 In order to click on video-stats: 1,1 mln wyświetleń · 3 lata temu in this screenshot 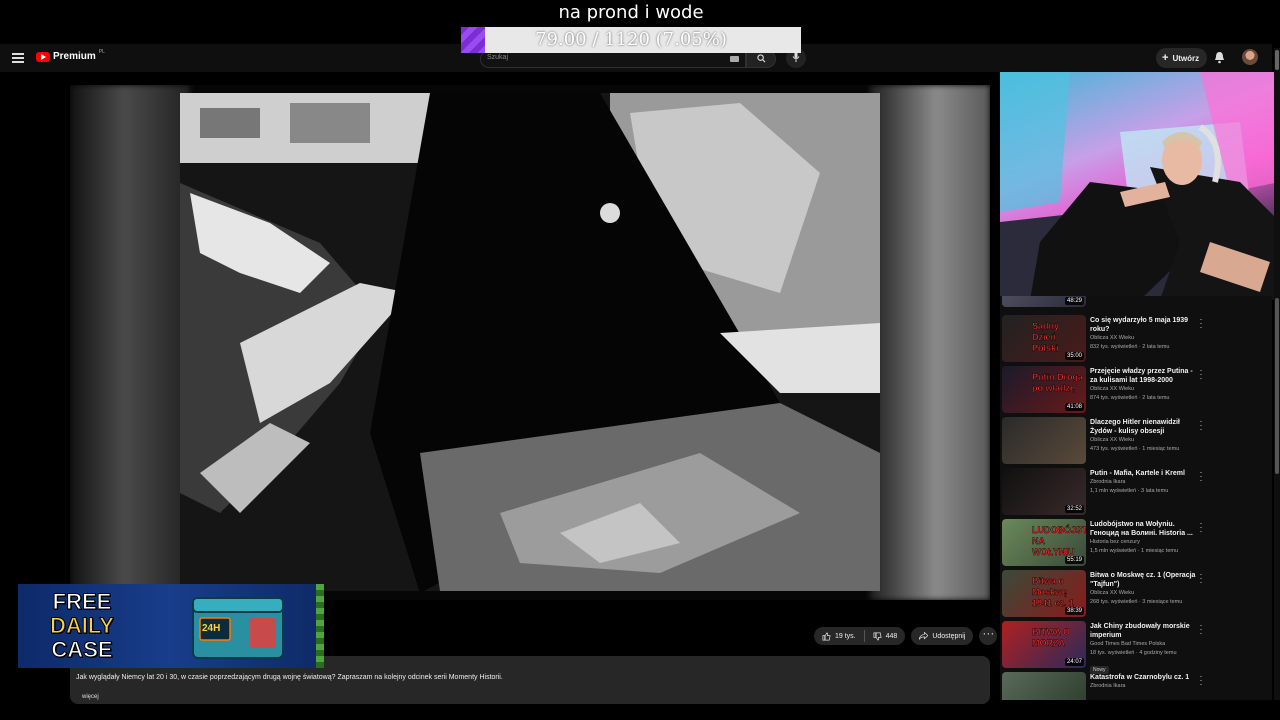, I will do `click(1129, 491)`.